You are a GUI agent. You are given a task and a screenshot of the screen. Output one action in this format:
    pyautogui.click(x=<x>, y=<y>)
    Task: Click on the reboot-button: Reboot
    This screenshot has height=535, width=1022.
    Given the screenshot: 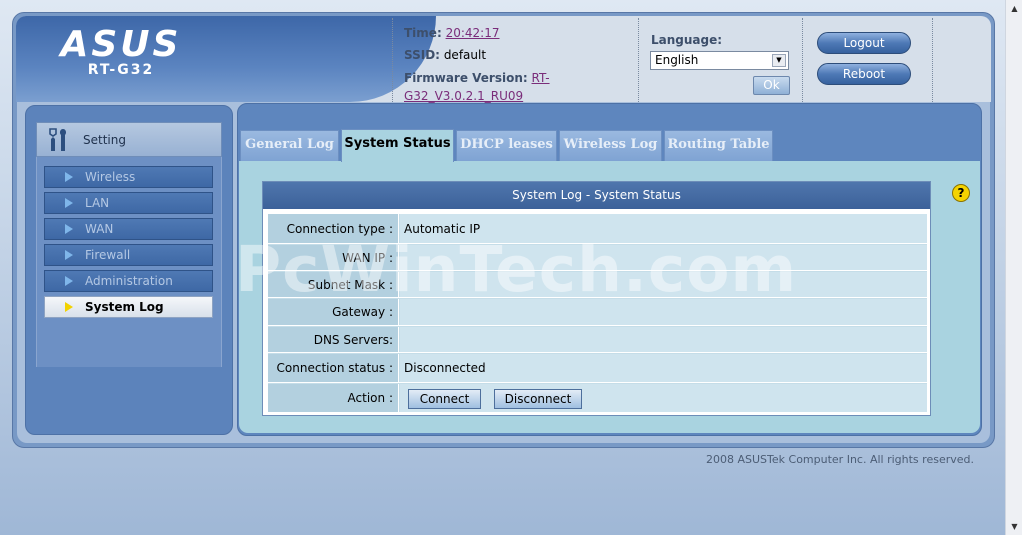 What is the action you would take?
    pyautogui.click(x=864, y=74)
    